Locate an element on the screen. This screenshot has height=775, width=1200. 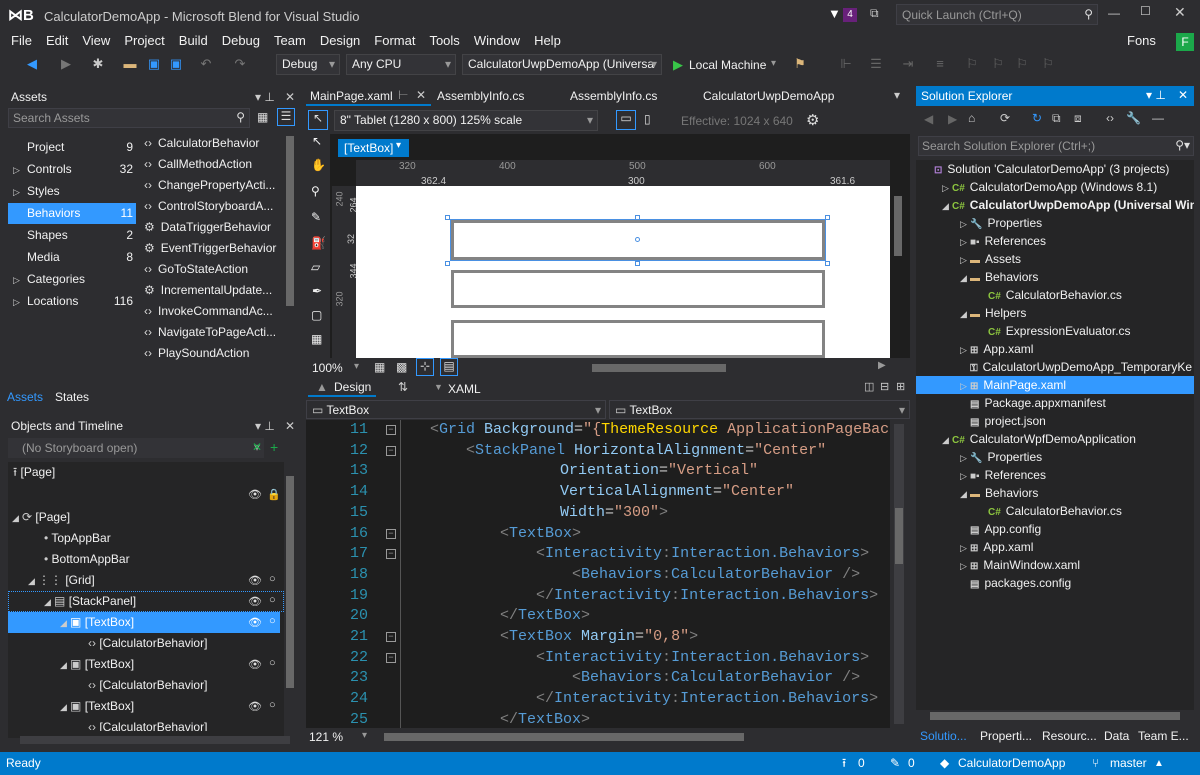
tree-node: ◢ ⋮⋮ [Grid] is located at coordinates (146, 580).